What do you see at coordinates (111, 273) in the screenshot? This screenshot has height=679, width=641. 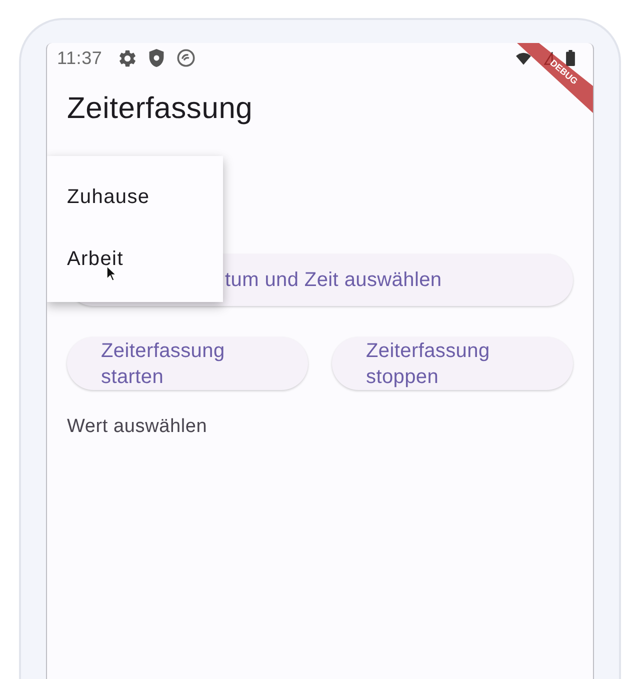 I see `mouse-pointer-icon` at bounding box center [111, 273].